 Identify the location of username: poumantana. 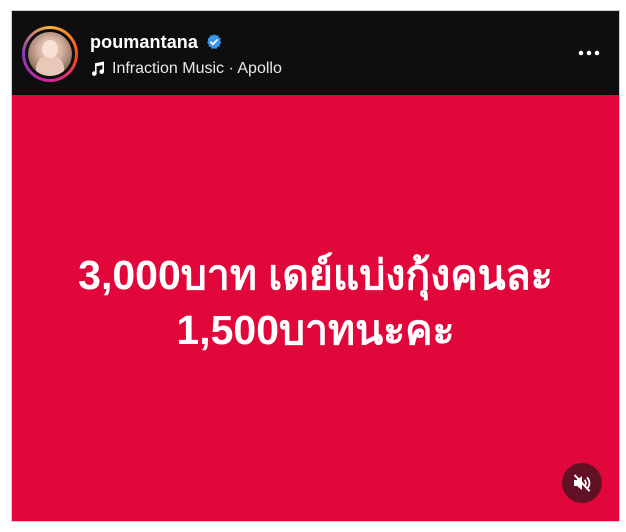
(144, 42).